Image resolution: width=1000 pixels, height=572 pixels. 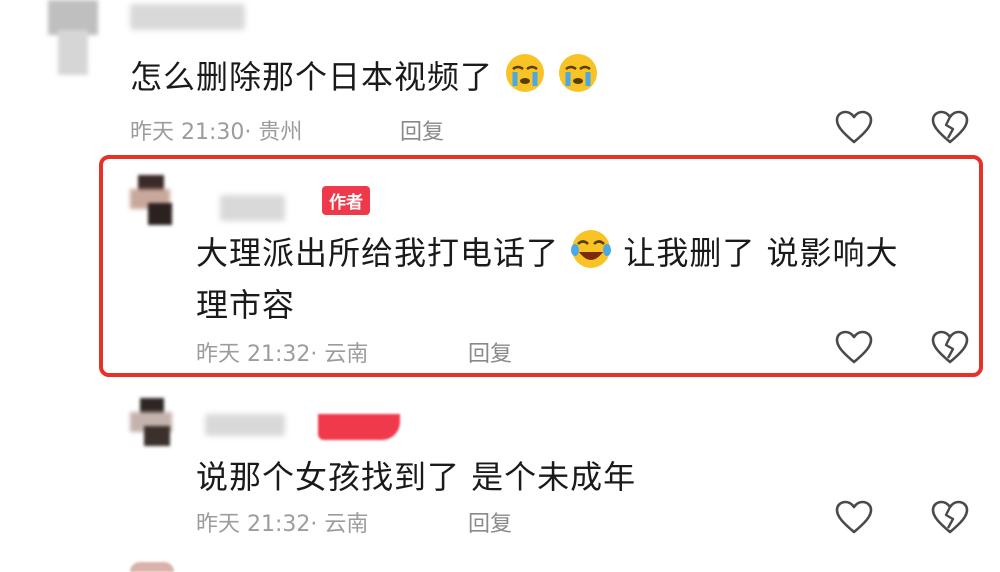 What do you see at coordinates (273, 132) in the screenshot?
I see `location: · 贵州` at bounding box center [273, 132].